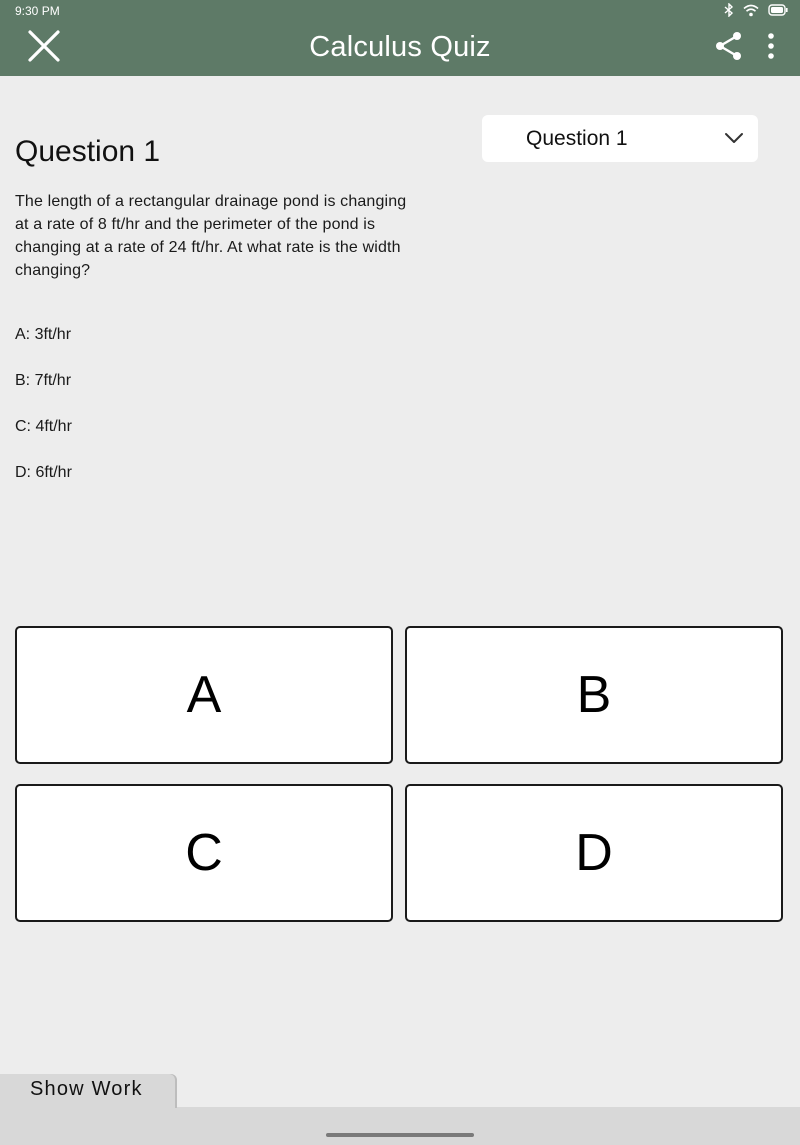 The image size is (800, 1145). Describe the element at coordinates (400, 11) in the screenshot. I see `status-bar: 9:30 PM` at that location.